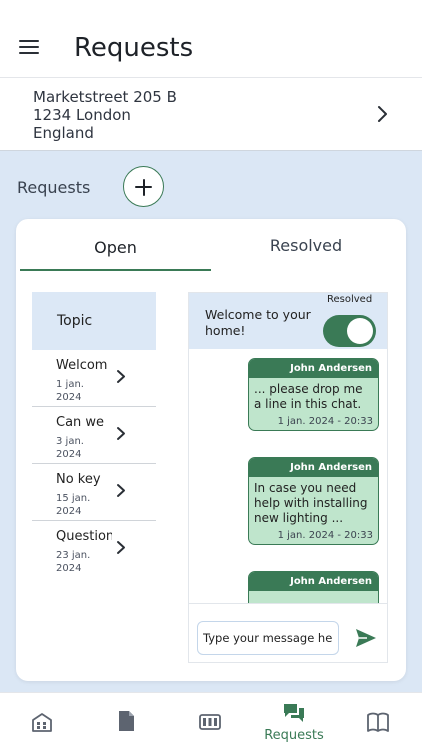 The width and height of the screenshot is (422, 750). Describe the element at coordinates (82, 365) in the screenshot. I see `topic-title: Welcom` at that location.